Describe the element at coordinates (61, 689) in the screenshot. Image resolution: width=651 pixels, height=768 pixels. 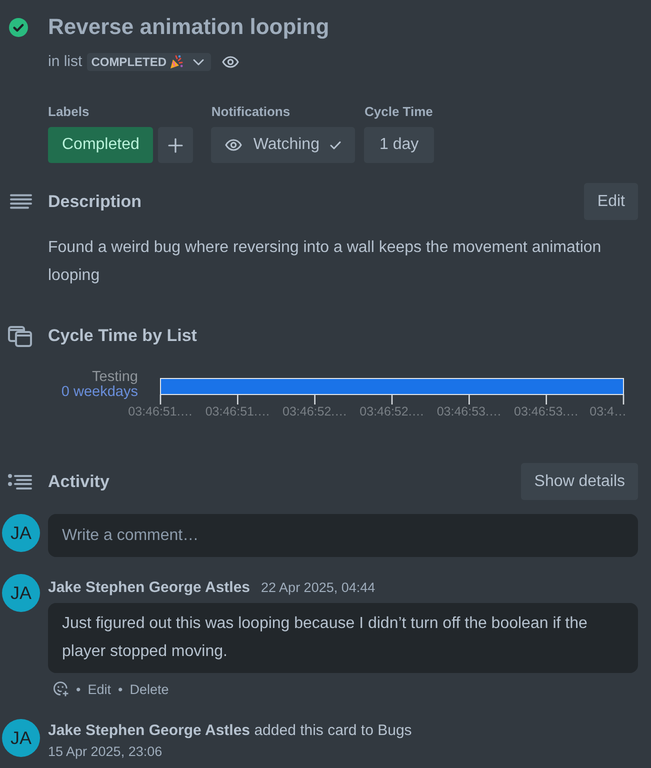
I see `smiley-plus-icon` at that location.